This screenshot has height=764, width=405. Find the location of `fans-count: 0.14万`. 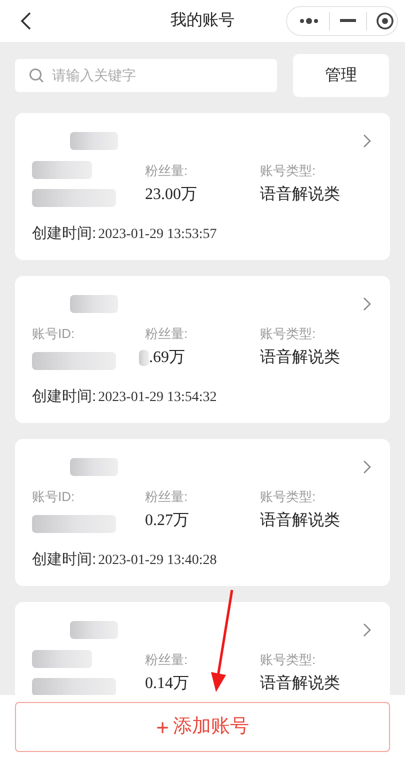

fans-count: 0.14万 is located at coordinates (167, 684).